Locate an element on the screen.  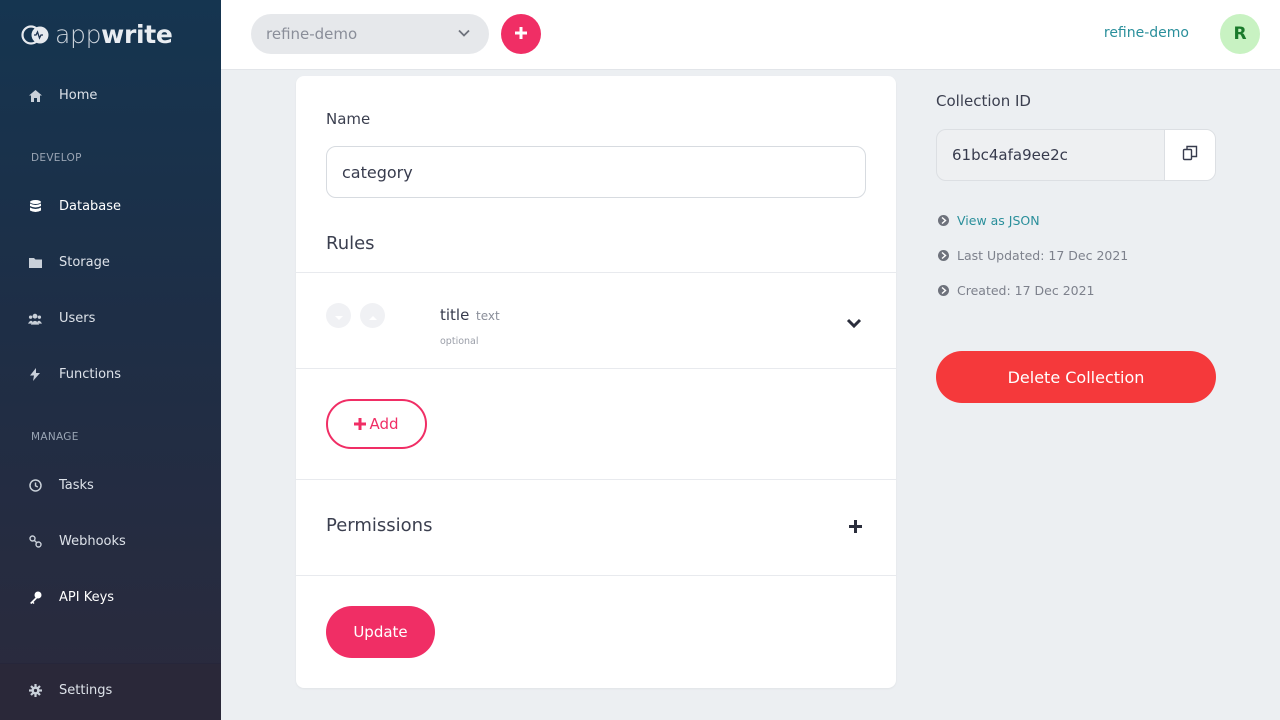
permissions-title: Permissions is located at coordinates (379, 525).